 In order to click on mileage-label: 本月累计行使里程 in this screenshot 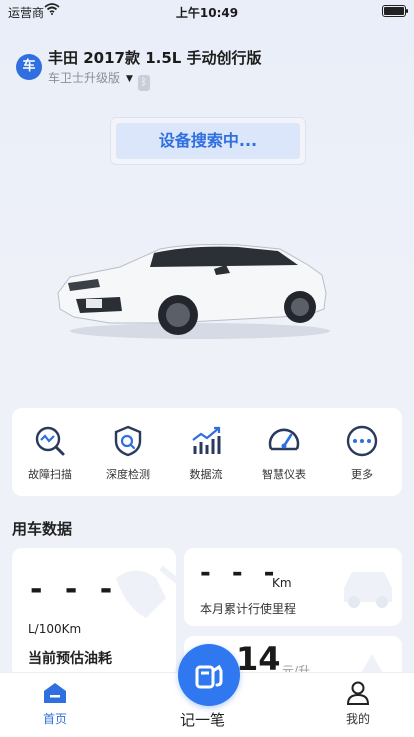, I will do `click(248, 609)`.